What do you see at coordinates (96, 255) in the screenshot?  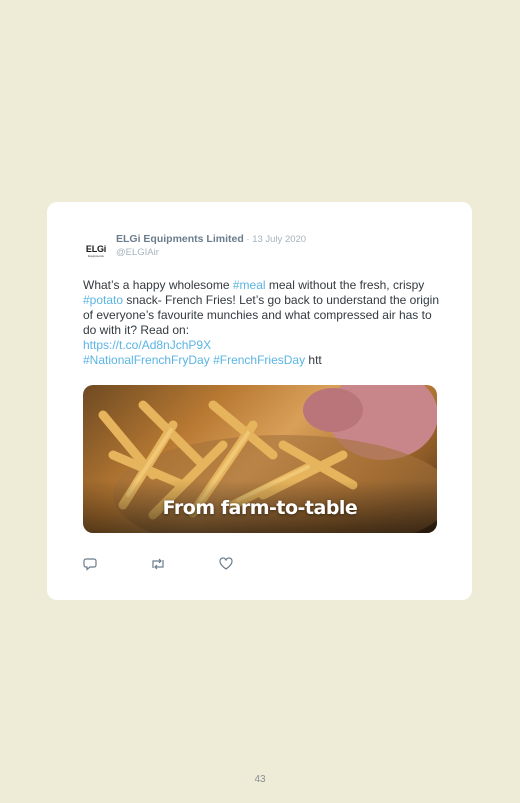 I see `elgi-logo-subtitle: Equipments` at bounding box center [96, 255].